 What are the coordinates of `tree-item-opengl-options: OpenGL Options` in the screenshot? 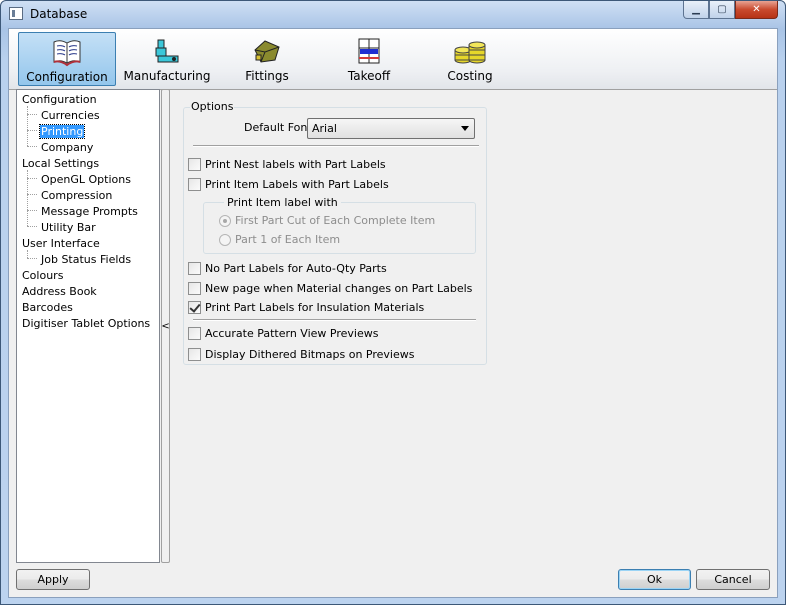 It's located at (86, 179).